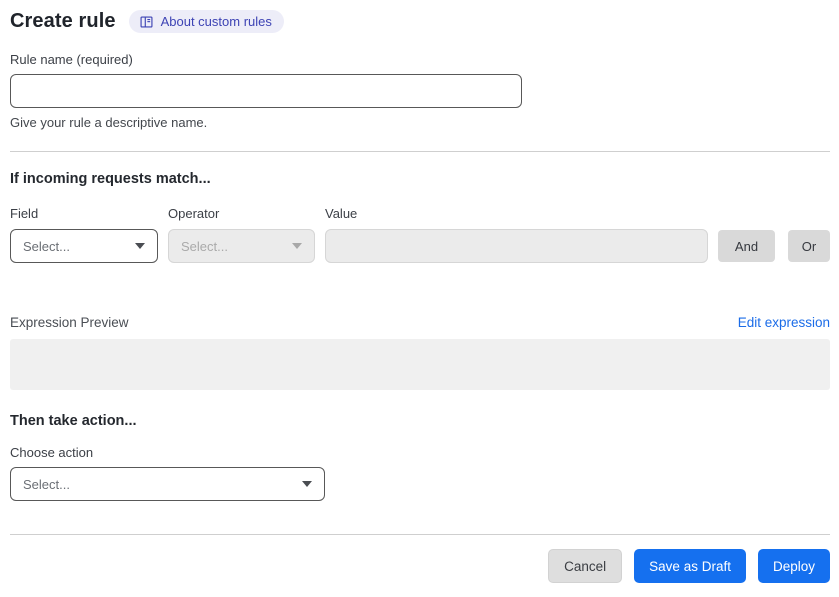 The height and width of the screenshot is (597, 839). What do you see at coordinates (420, 213) in the screenshot?
I see `builder-labels: Field Operator Value` at bounding box center [420, 213].